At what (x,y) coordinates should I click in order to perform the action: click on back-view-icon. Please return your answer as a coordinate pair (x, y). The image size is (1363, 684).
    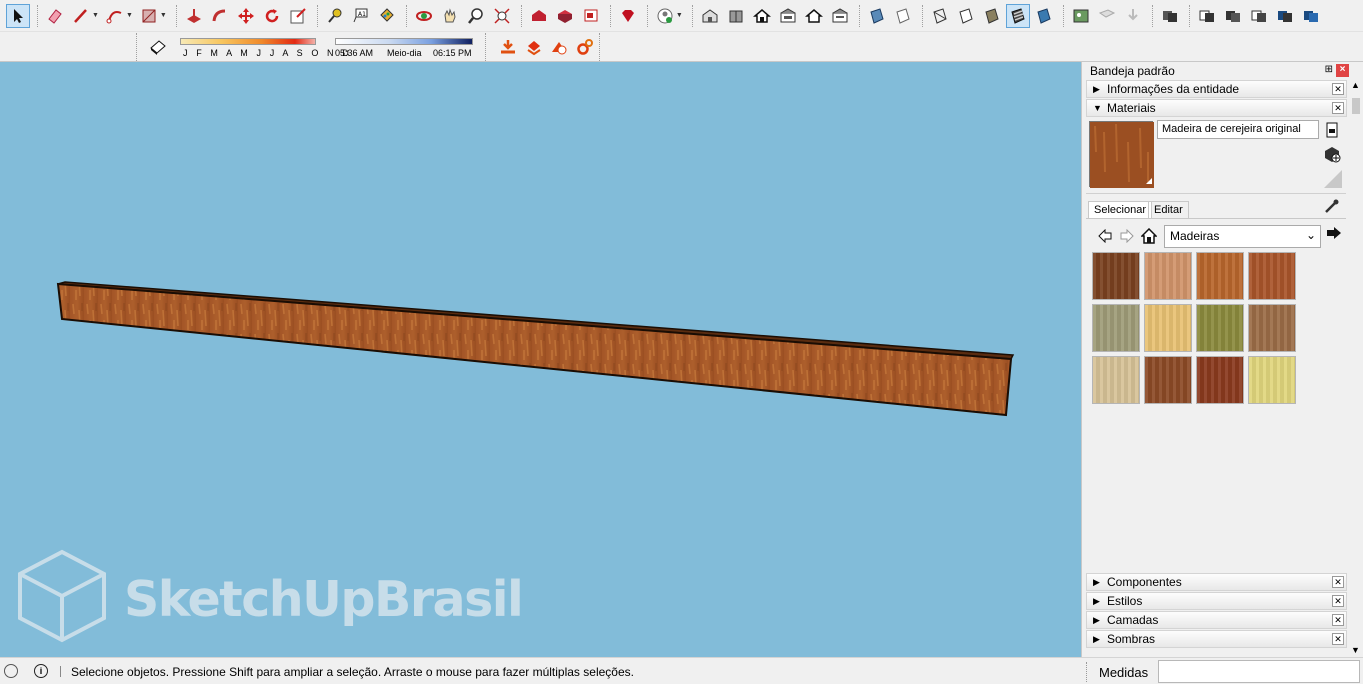
    Looking at the image, I should click on (814, 16).